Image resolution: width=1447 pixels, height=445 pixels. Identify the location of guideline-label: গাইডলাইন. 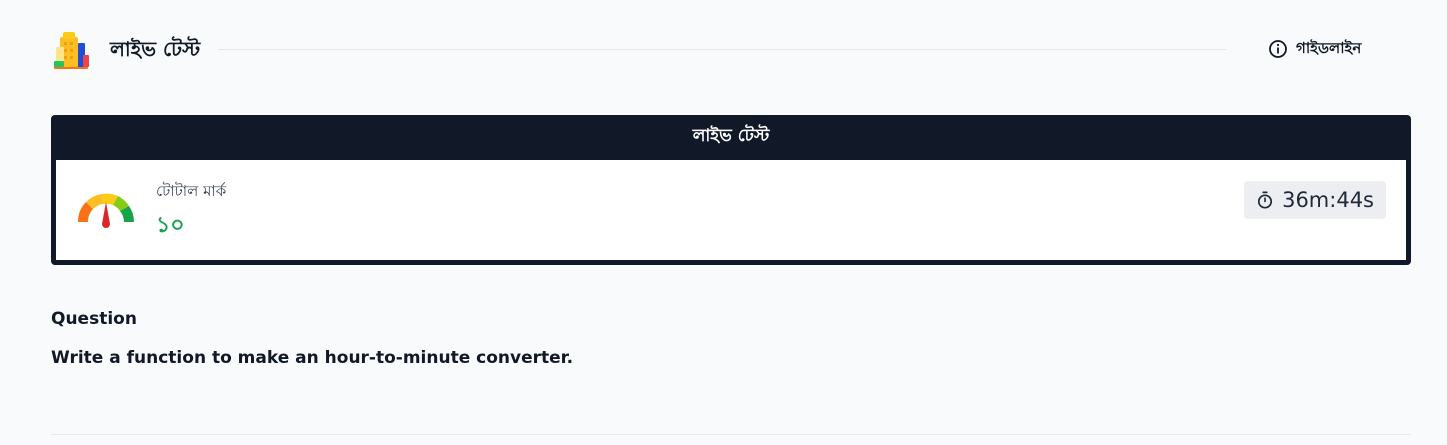
(1329, 47).